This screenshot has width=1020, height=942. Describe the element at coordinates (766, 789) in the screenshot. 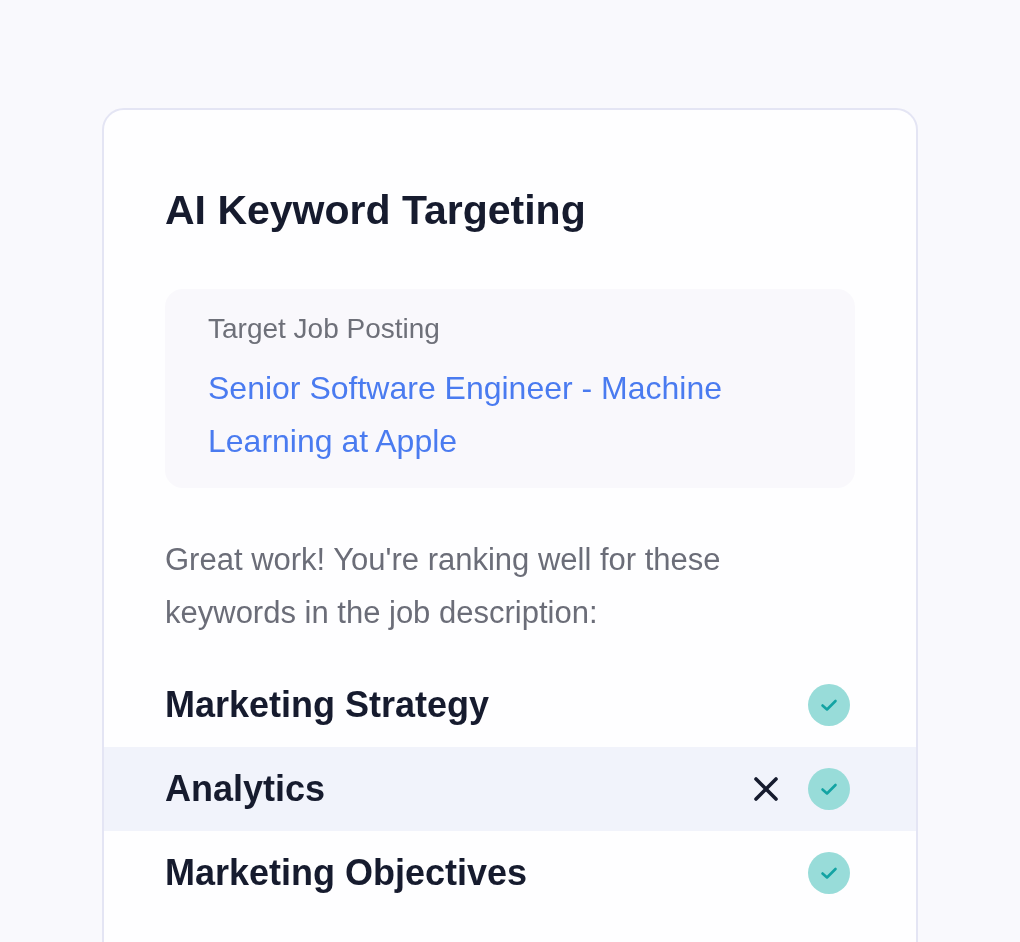

I see `close-icon` at that location.